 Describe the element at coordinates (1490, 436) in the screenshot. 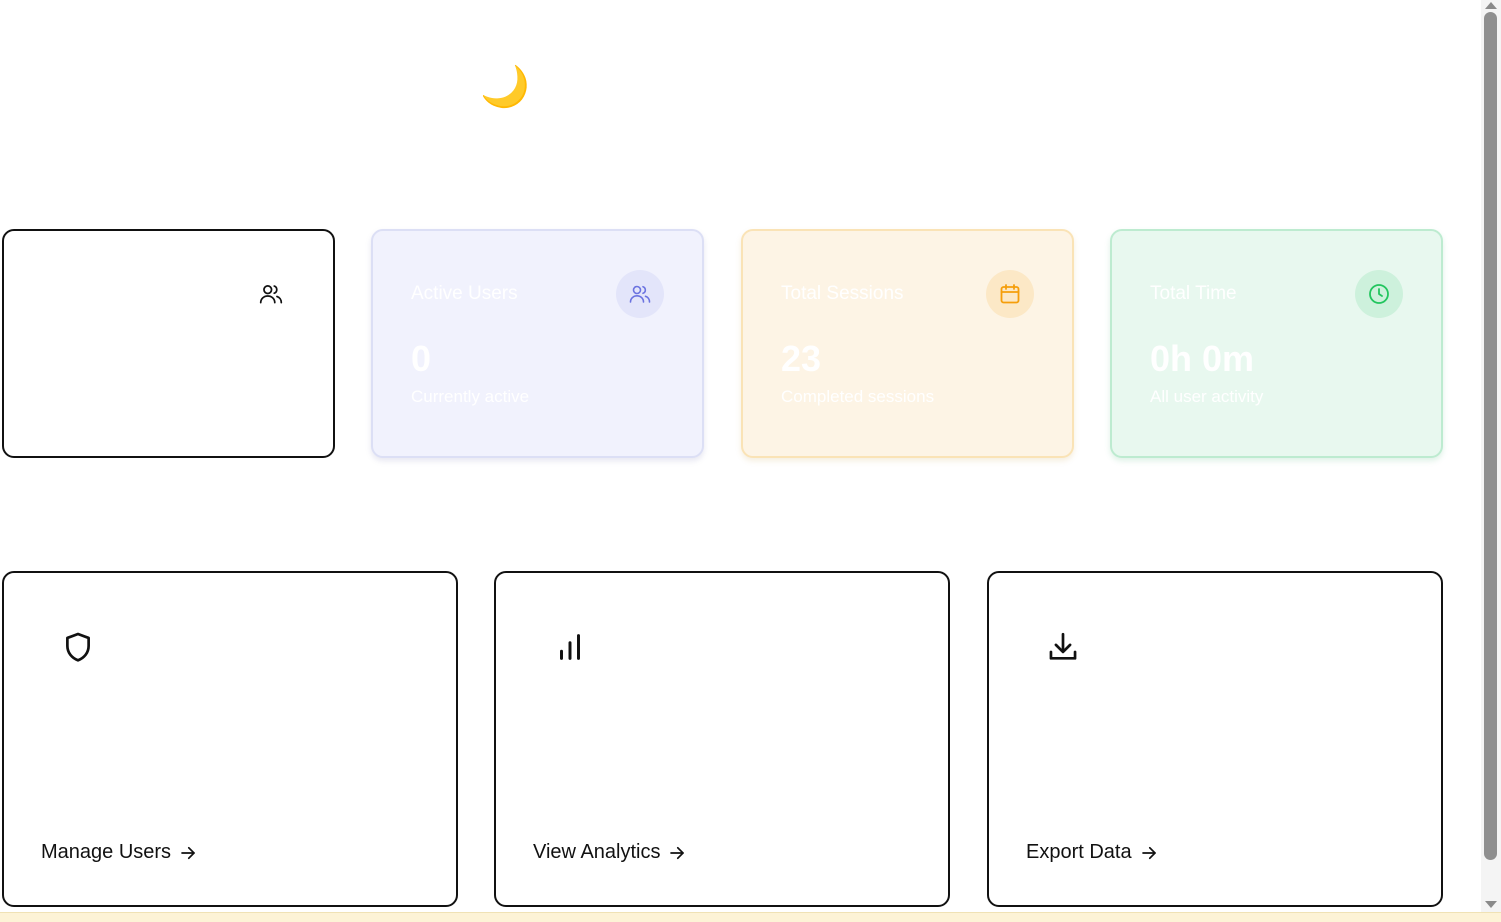

I see `scrollbar-thumb` at that location.